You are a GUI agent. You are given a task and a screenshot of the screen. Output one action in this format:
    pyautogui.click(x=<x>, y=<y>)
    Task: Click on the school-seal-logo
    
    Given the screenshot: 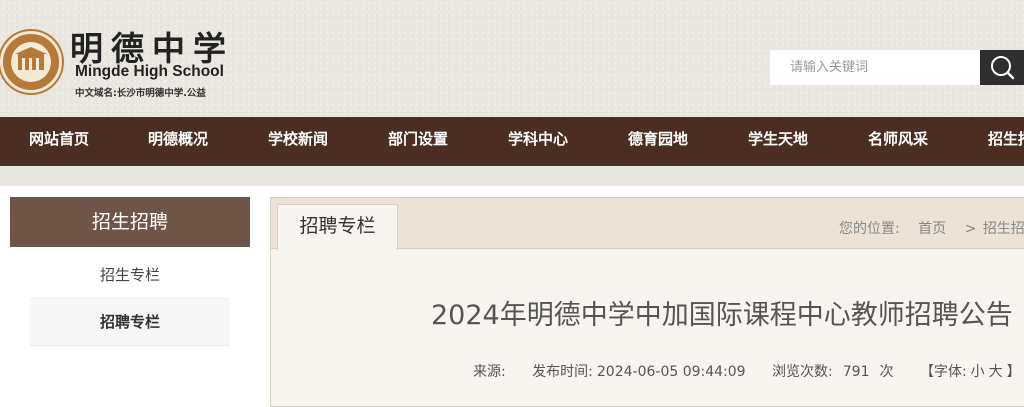 What is the action you would take?
    pyautogui.click(x=31, y=62)
    